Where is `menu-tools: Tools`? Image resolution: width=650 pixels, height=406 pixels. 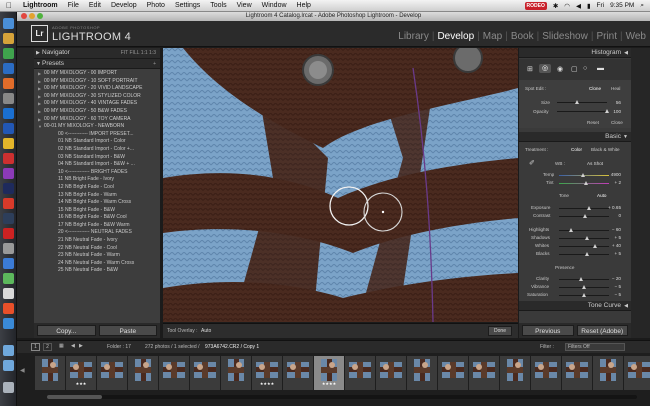
menu-tools: Tools is located at coordinates (218, 5).